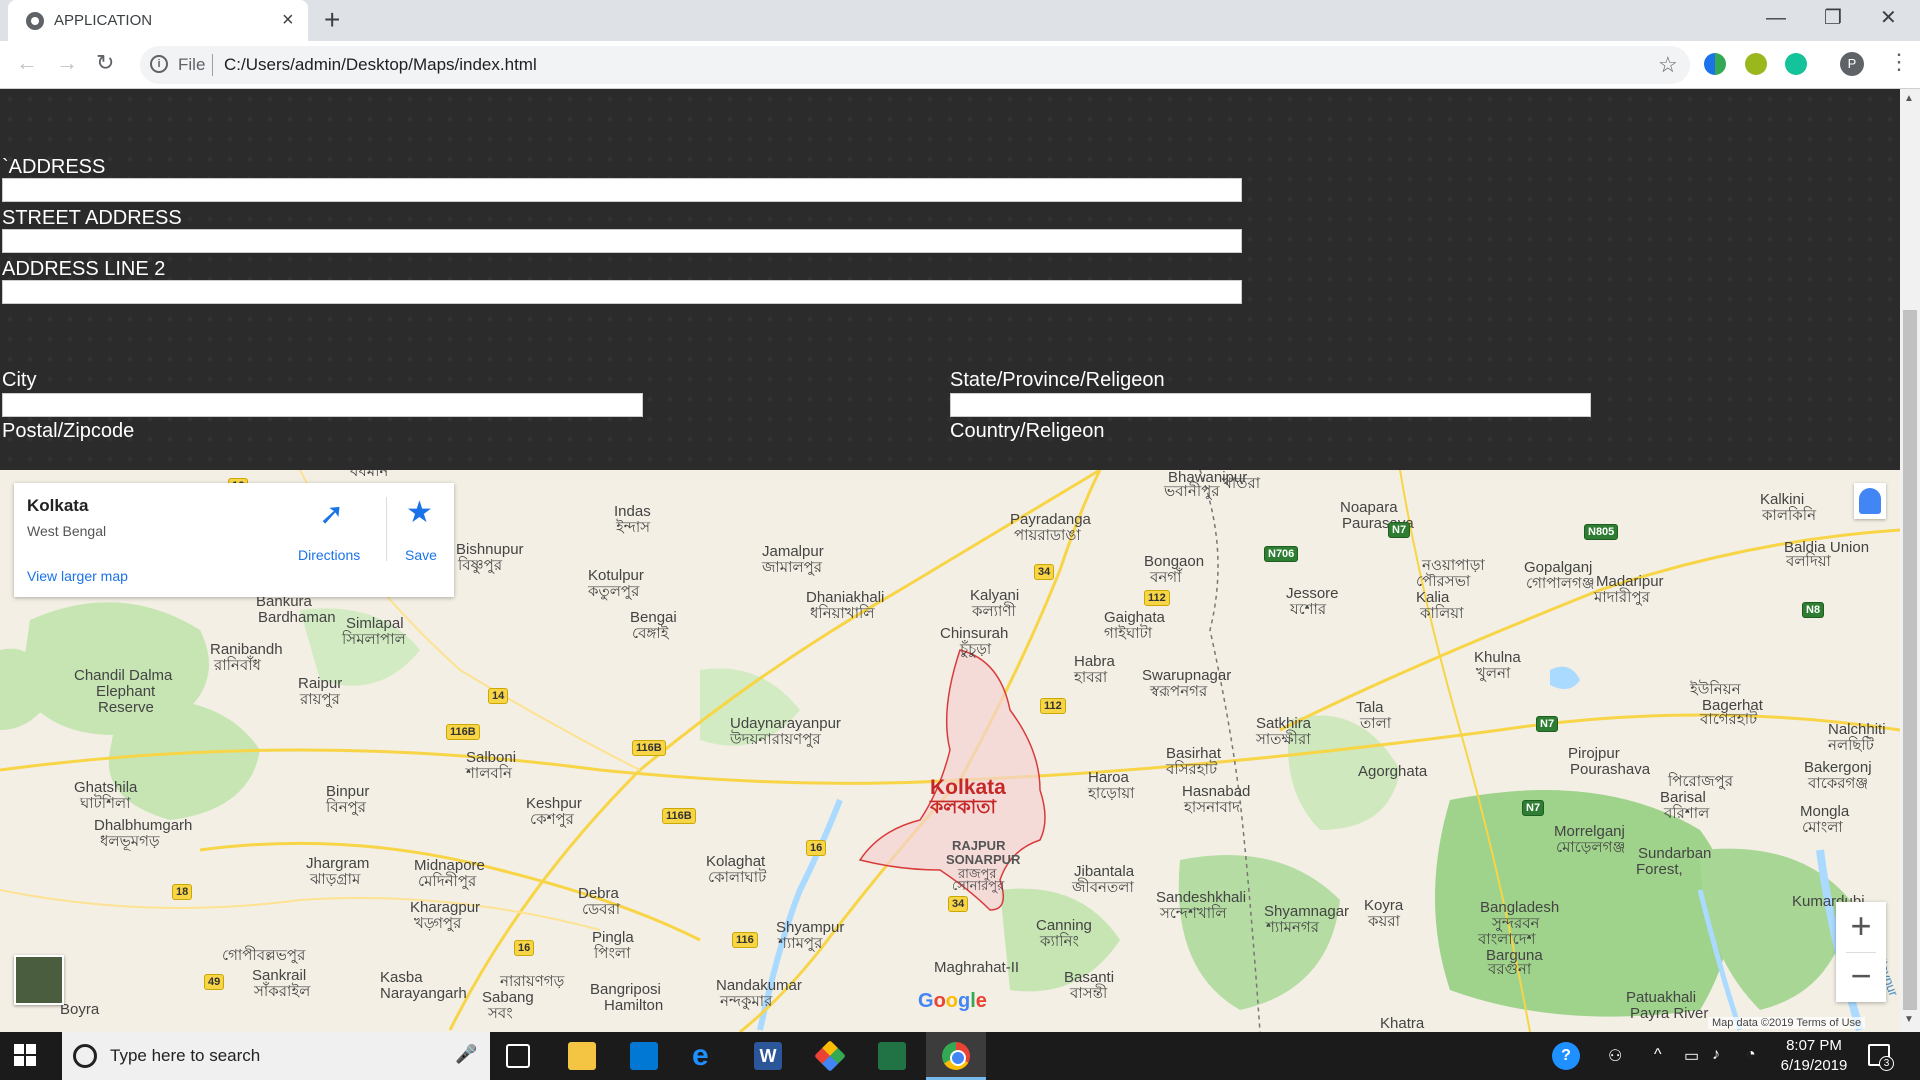 The height and width of the screenshot is (1080, 1920). Describe the element at coordinates (421, 555) in the screenshot. I see `save-link: Save` at that location.